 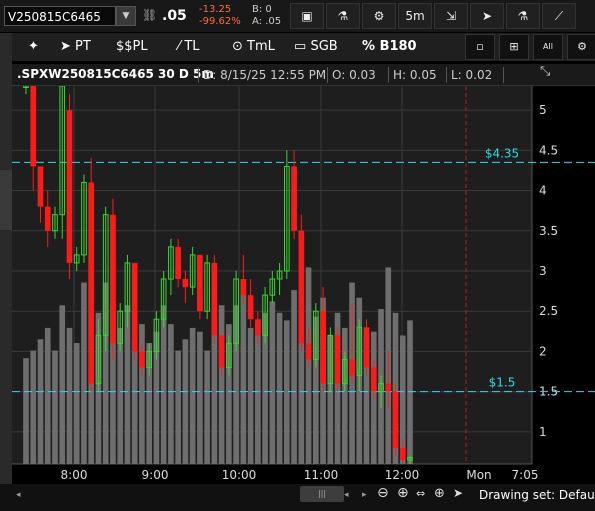 What do you see at coordinates (502, 153) in the screenshot?
I see `price-level-label: $4.35` at bounding box center [502, 153].